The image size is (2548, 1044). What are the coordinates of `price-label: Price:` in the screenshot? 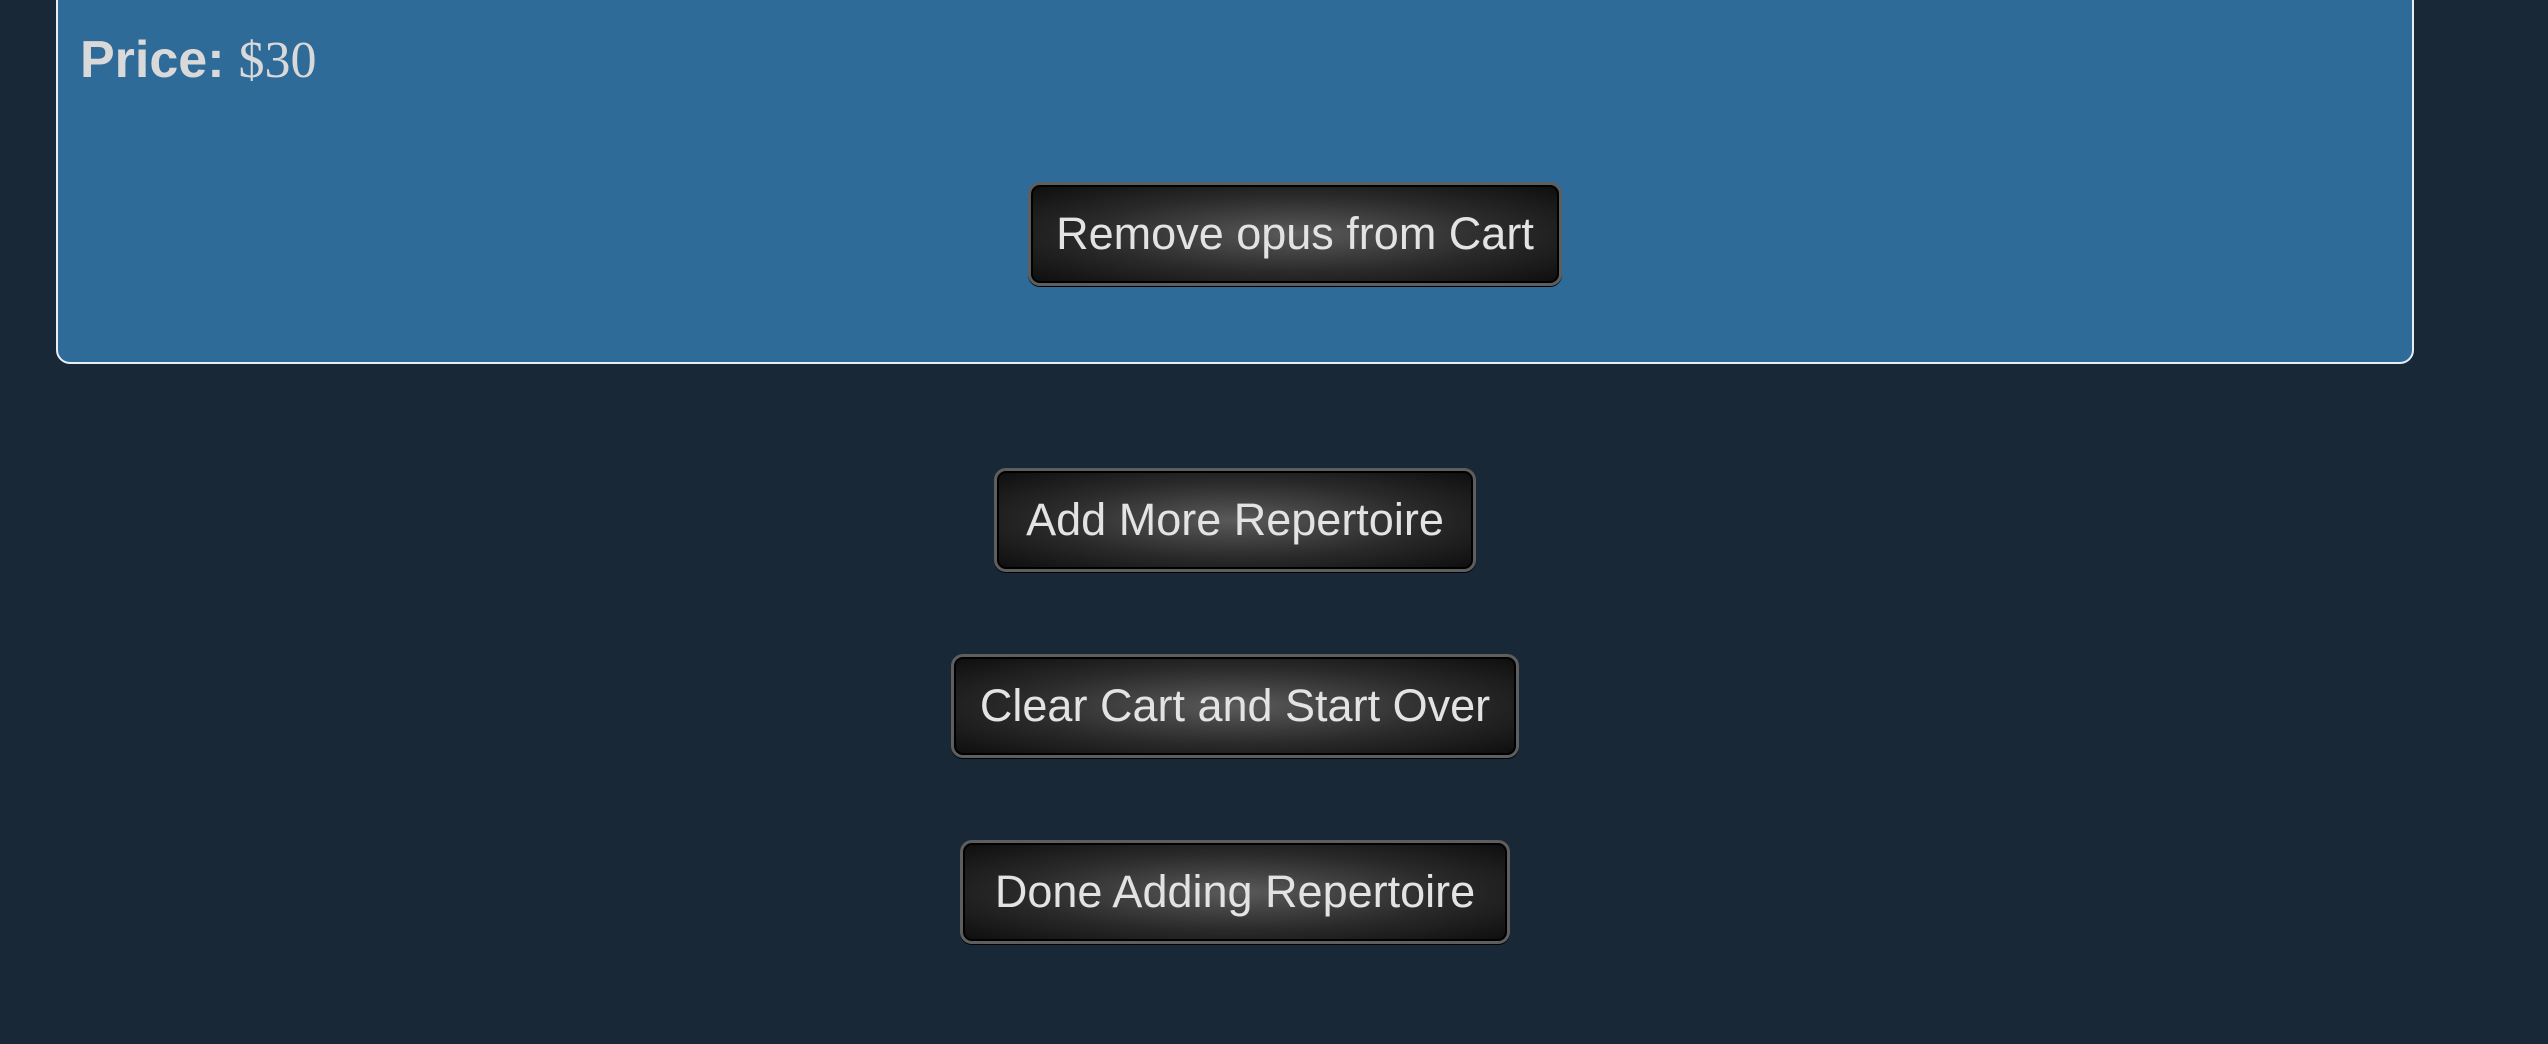 It's located at (152, 60).